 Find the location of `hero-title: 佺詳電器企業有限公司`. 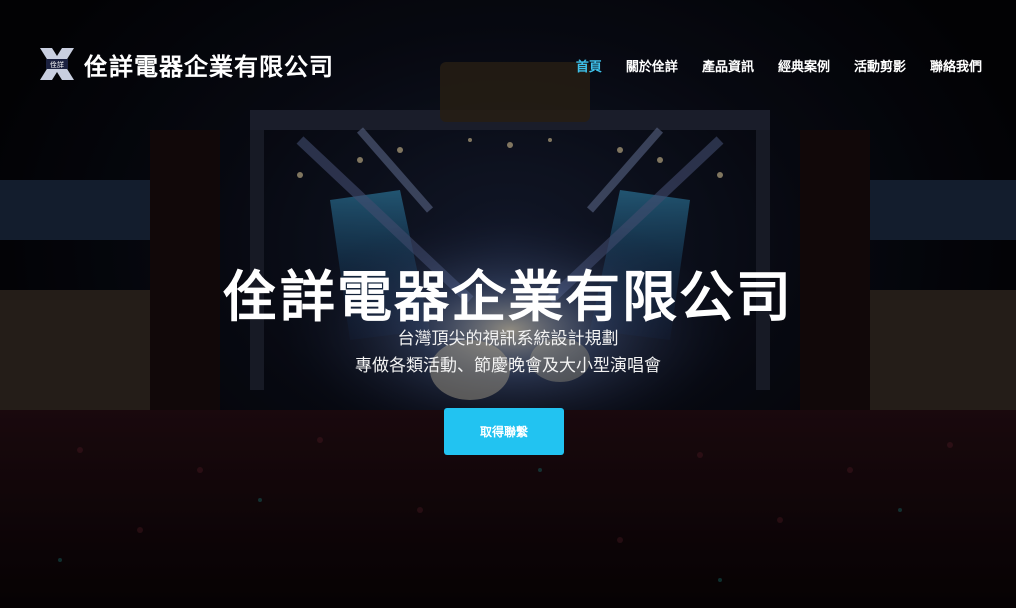

hero-title: 佺詳電器企業有限公司 is located at coordinates (507, 297).